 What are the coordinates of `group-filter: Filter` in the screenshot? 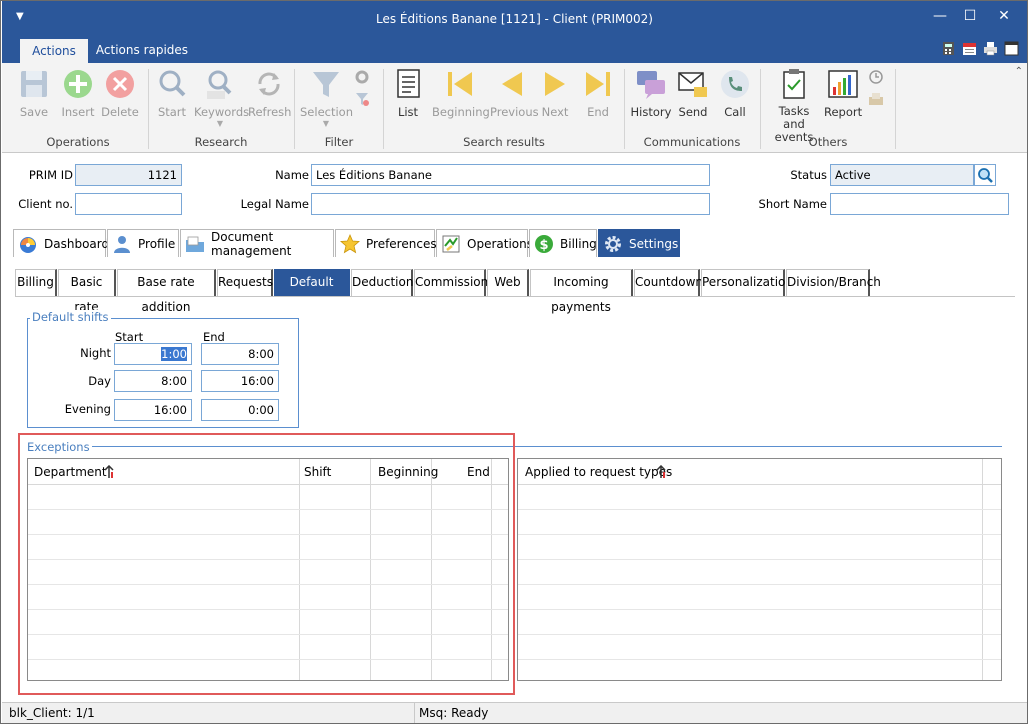 It's located at (339, 142).